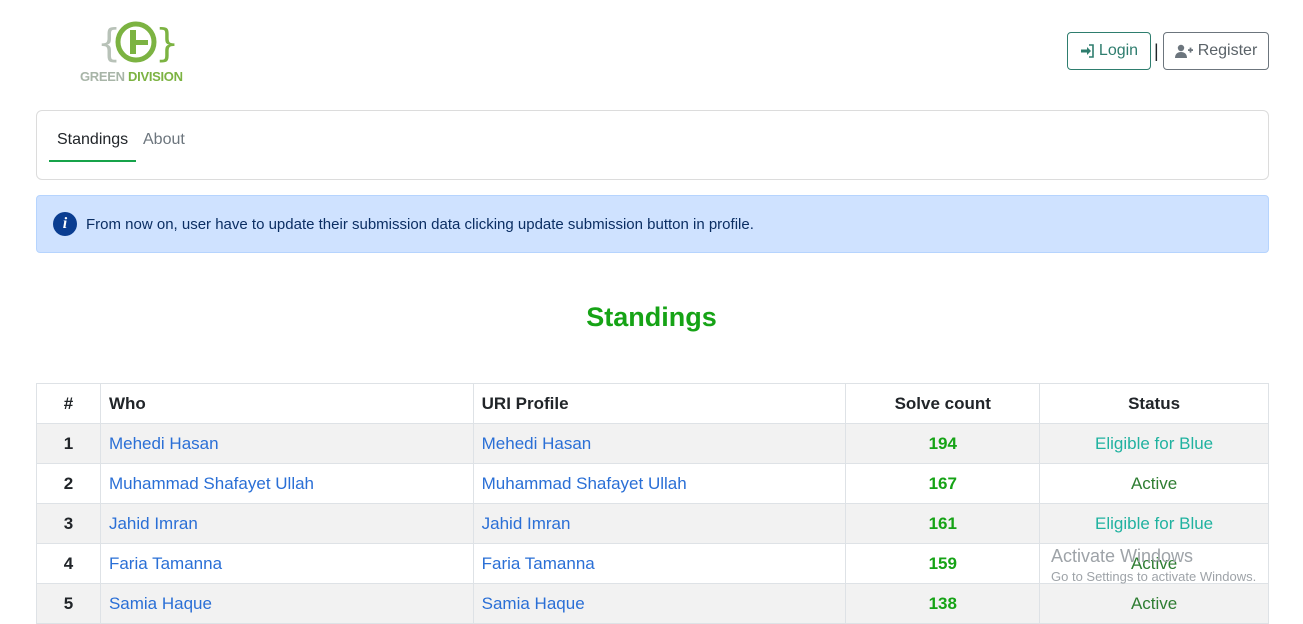 Image resolution: width=1303 pixels, height=624 pixels. Describe the element at coordinates (68, 603) in the screenshot. I see `rank-cell: 5` at that location.